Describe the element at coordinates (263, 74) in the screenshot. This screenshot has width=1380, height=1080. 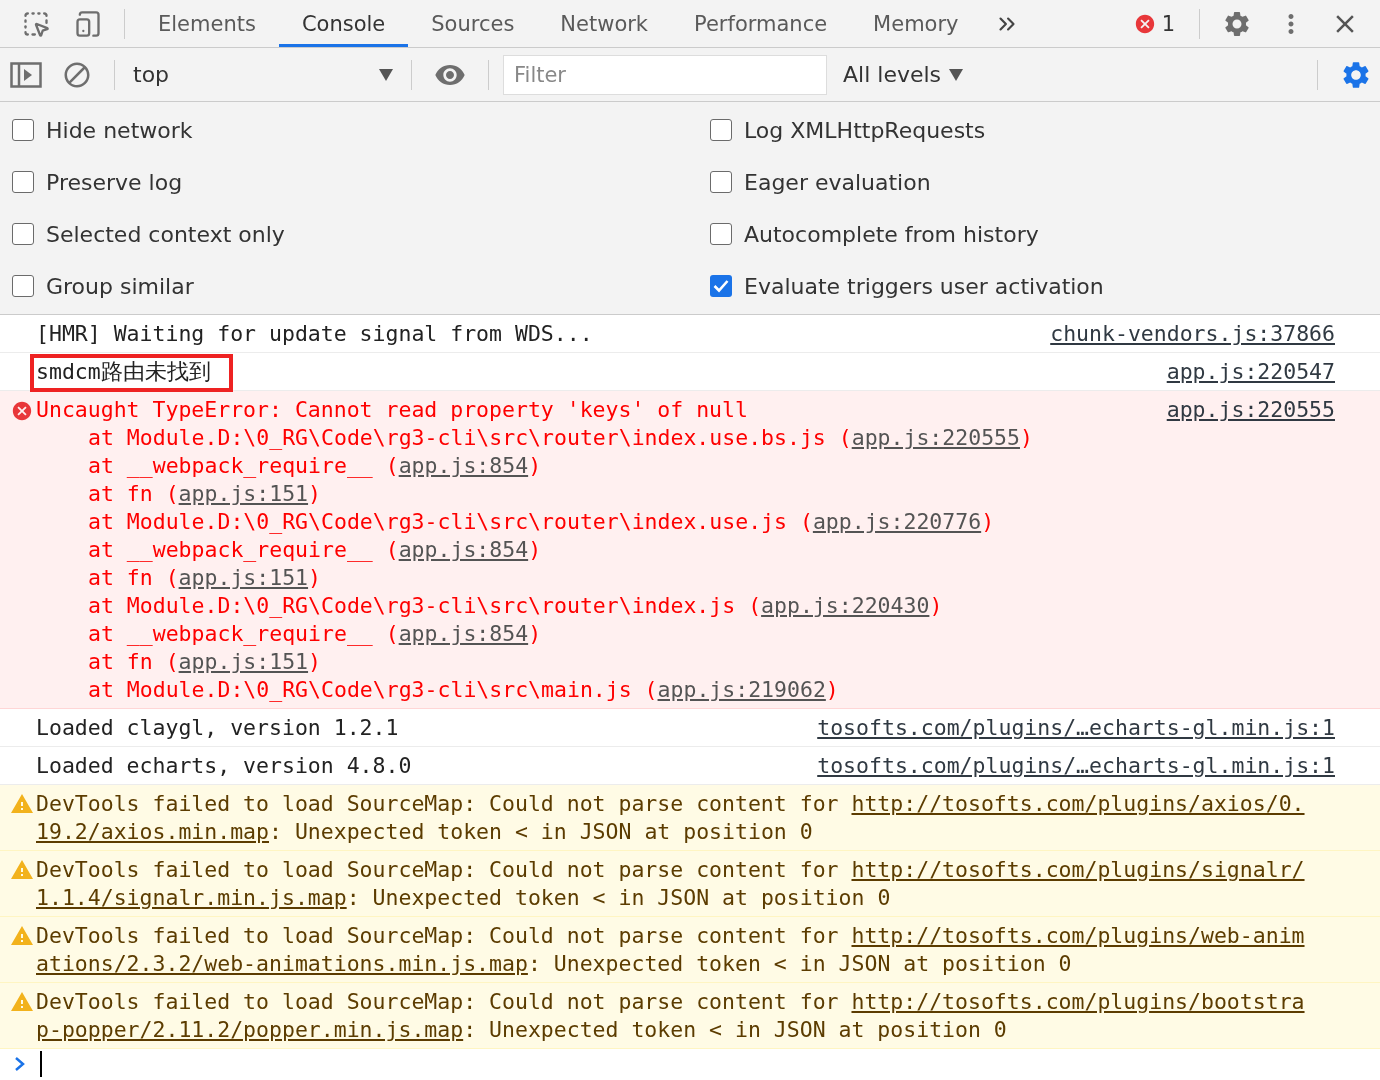
I see `context-selector: top` at that location.